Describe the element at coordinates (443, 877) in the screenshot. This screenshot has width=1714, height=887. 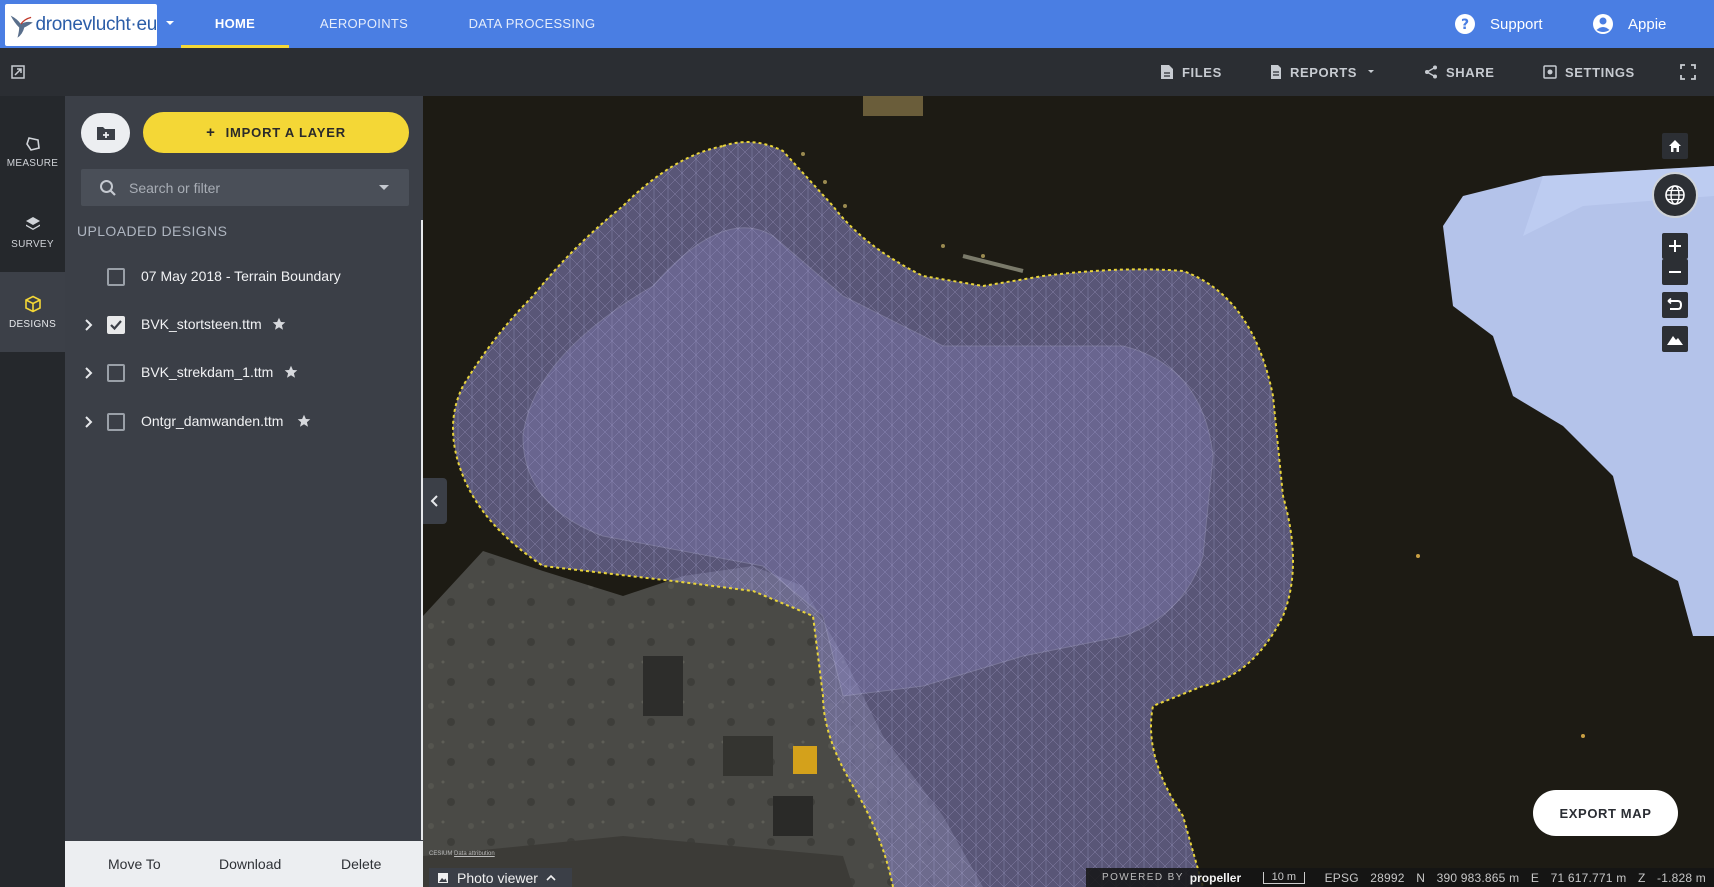
I see `image-icon` at that location.